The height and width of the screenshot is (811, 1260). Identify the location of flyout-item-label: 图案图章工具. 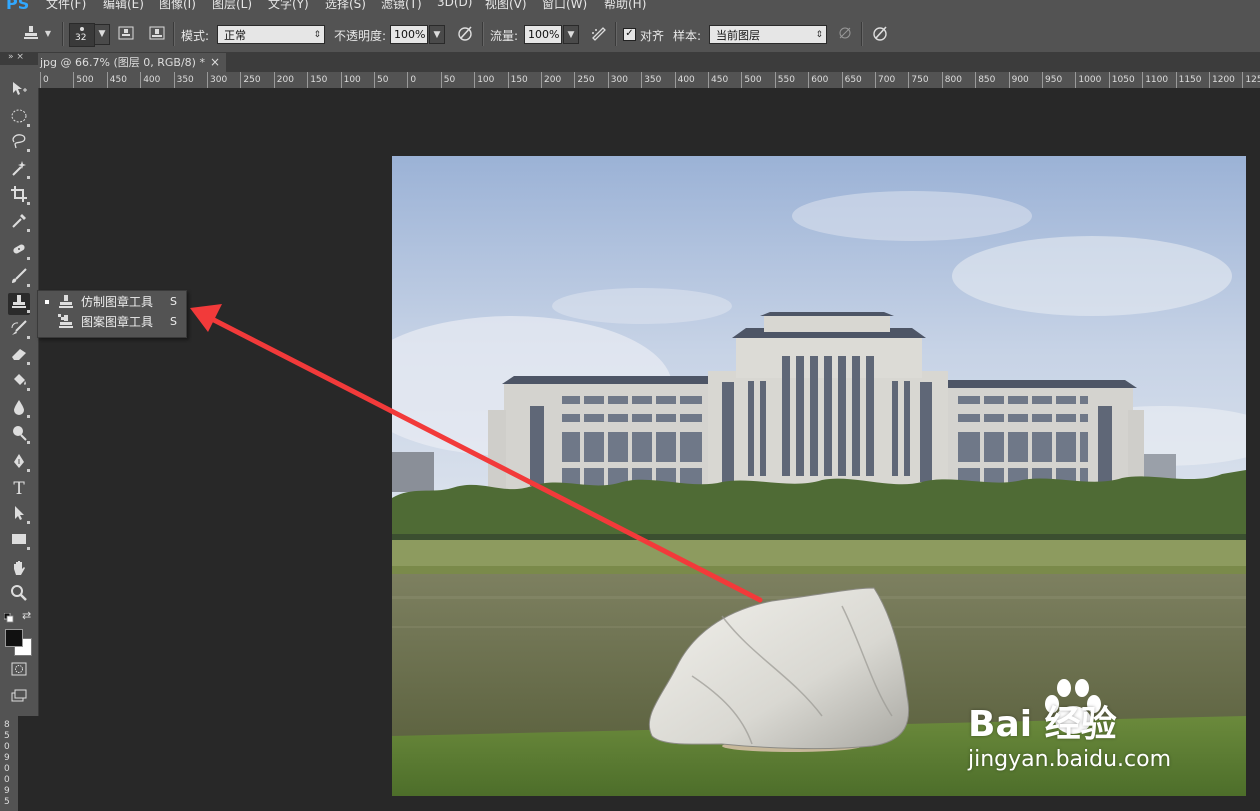
(117, 322).